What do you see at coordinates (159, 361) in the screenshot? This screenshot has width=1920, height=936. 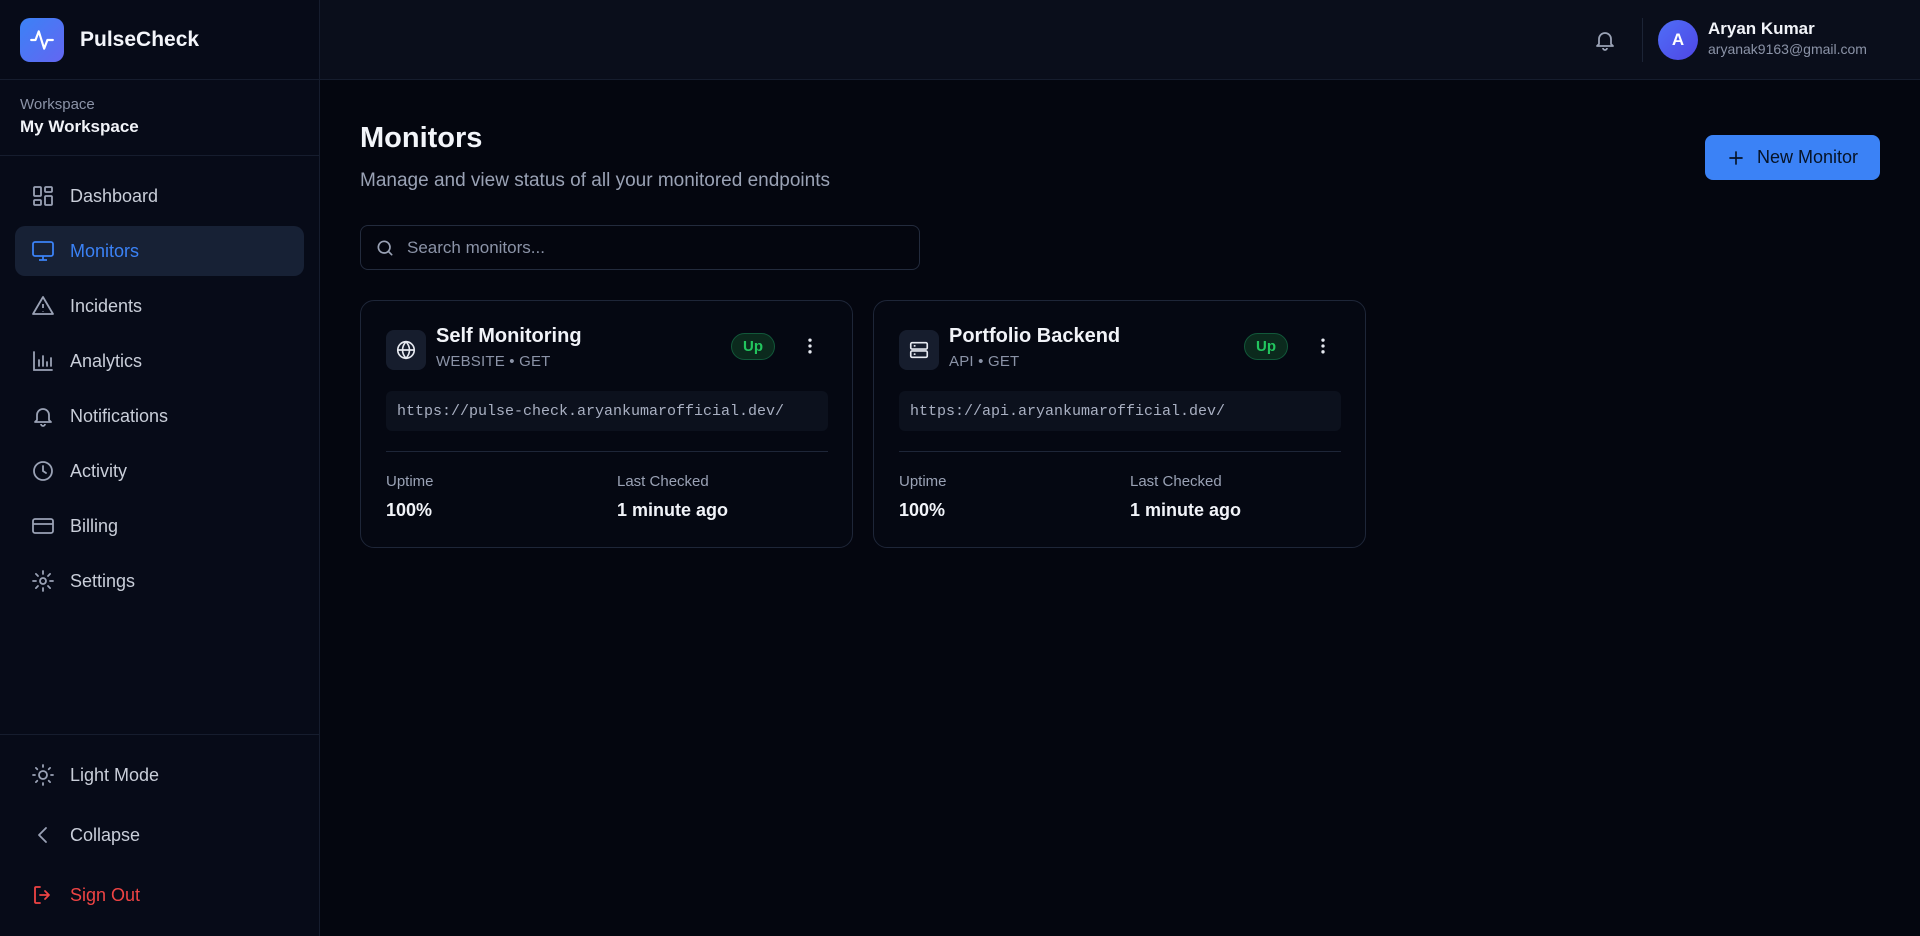 I see `sidebar-item-analytics: Analytics` at bounding box center [159, 361].